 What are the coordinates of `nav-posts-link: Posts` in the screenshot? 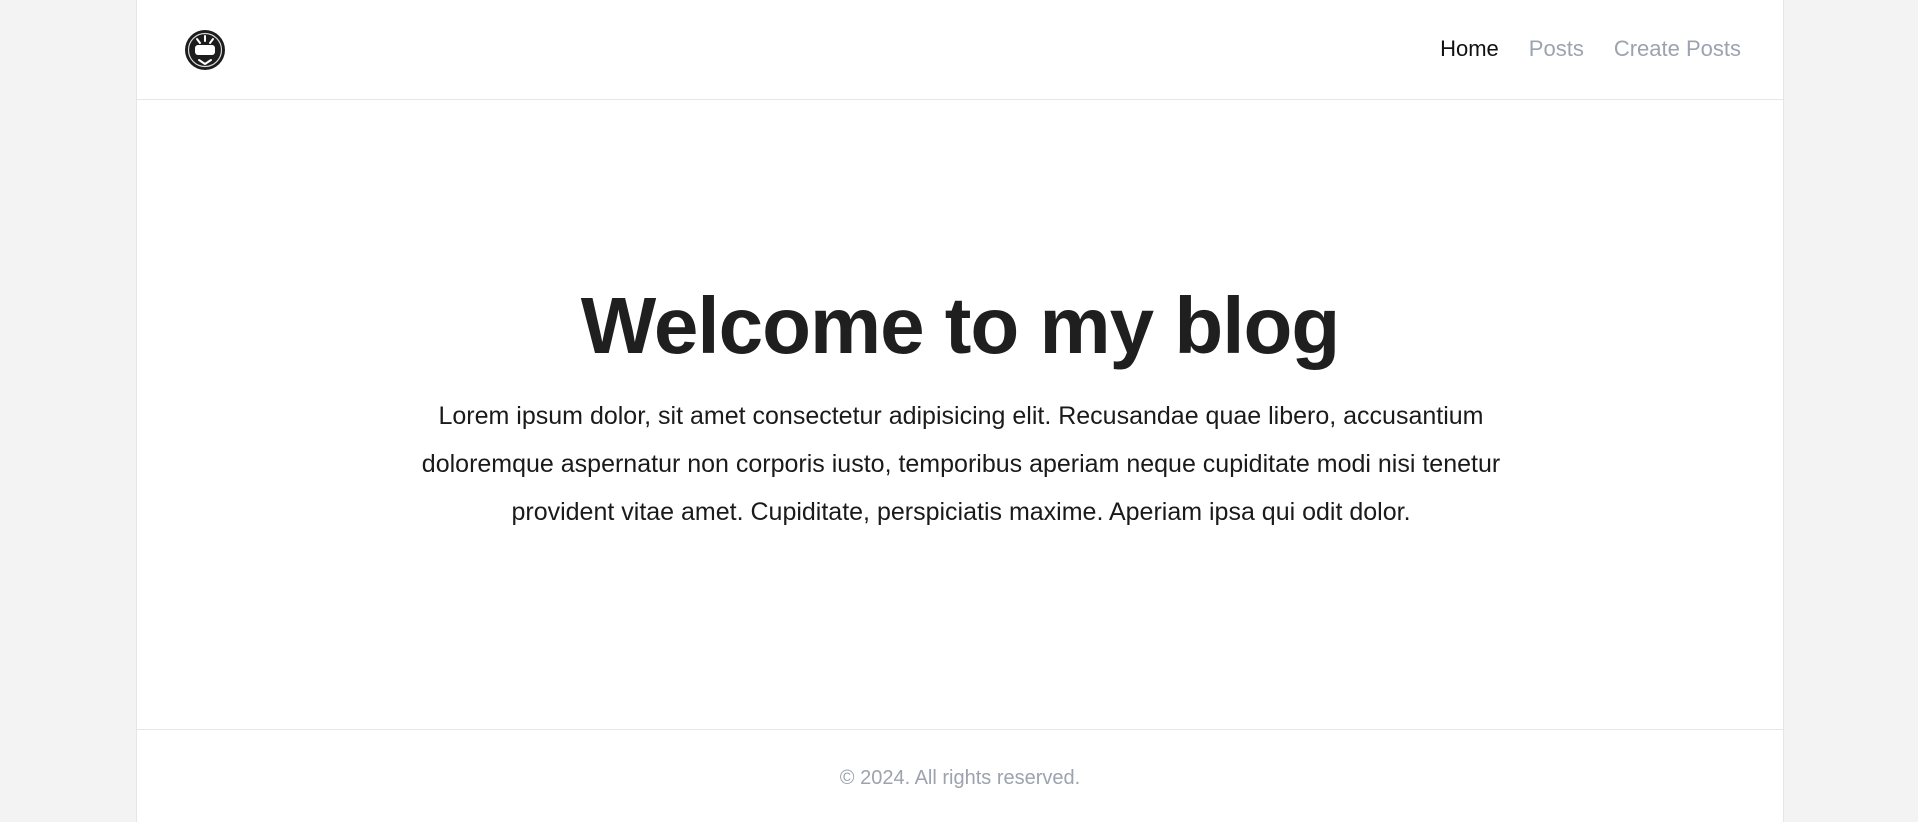 It's located at (1556, 49).